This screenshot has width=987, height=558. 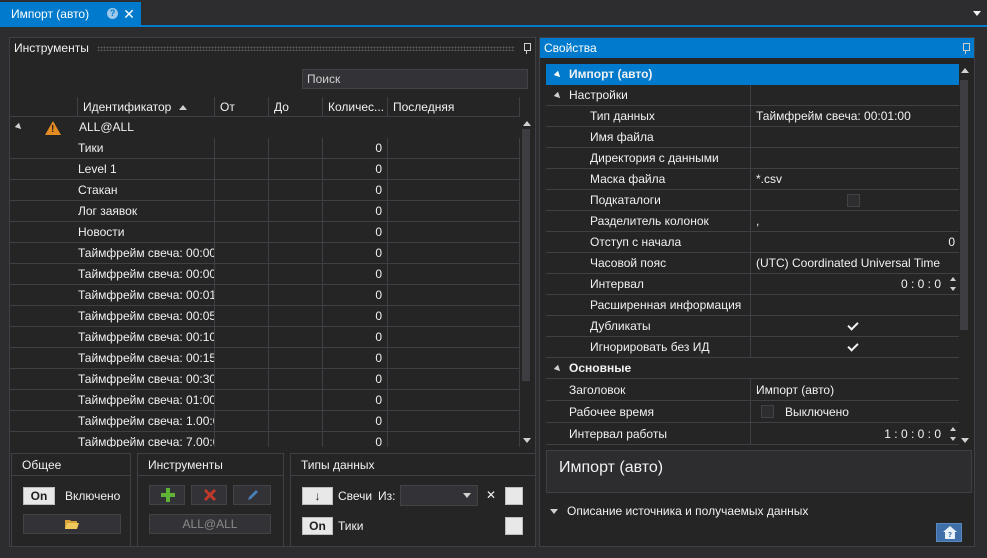 What do you see at coordinates (242, 107) in the screenshot?
I see `column-header-from: От` at bounding box center [242, 107].